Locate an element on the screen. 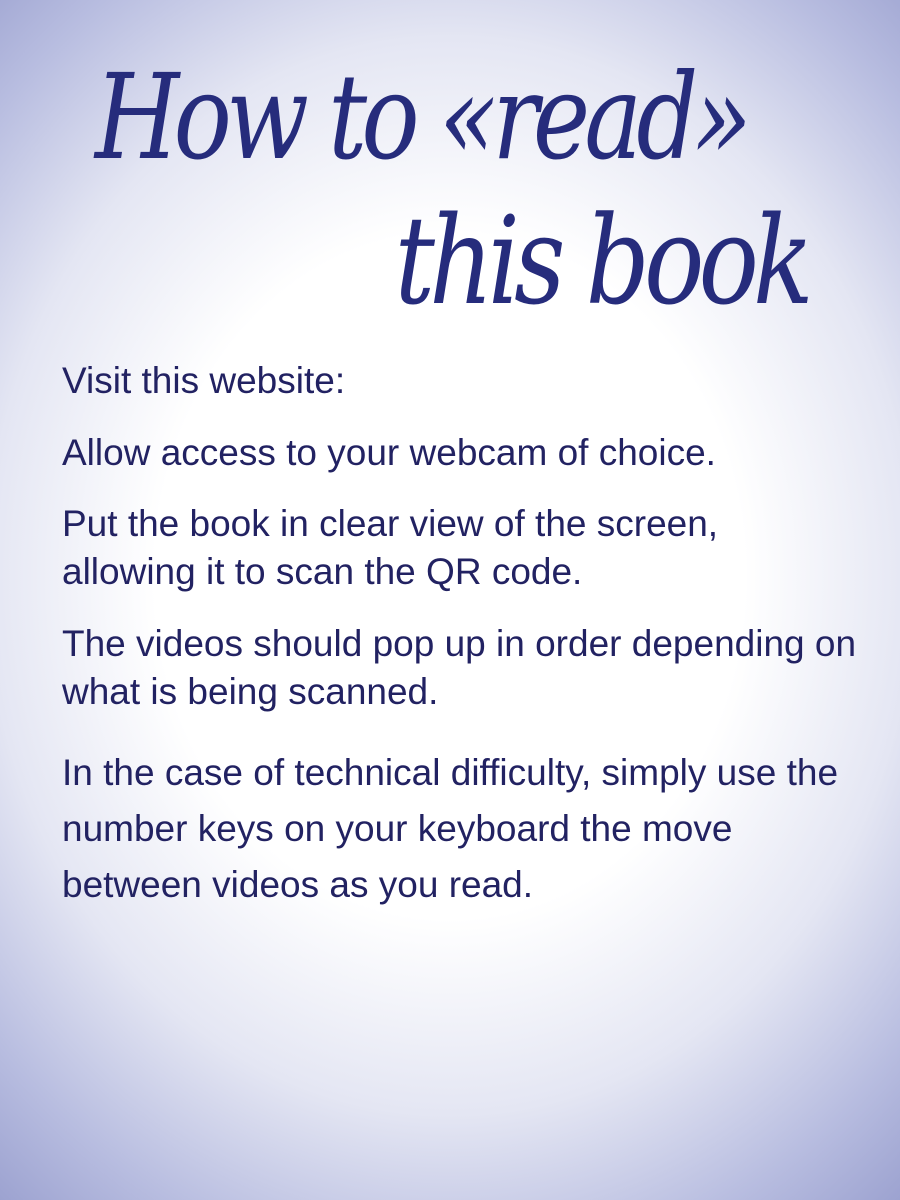 Image resolution: width=900 pixels, height=1200 pixels. visit-website-text: Visit this website: is located at coordinates (204, 380).